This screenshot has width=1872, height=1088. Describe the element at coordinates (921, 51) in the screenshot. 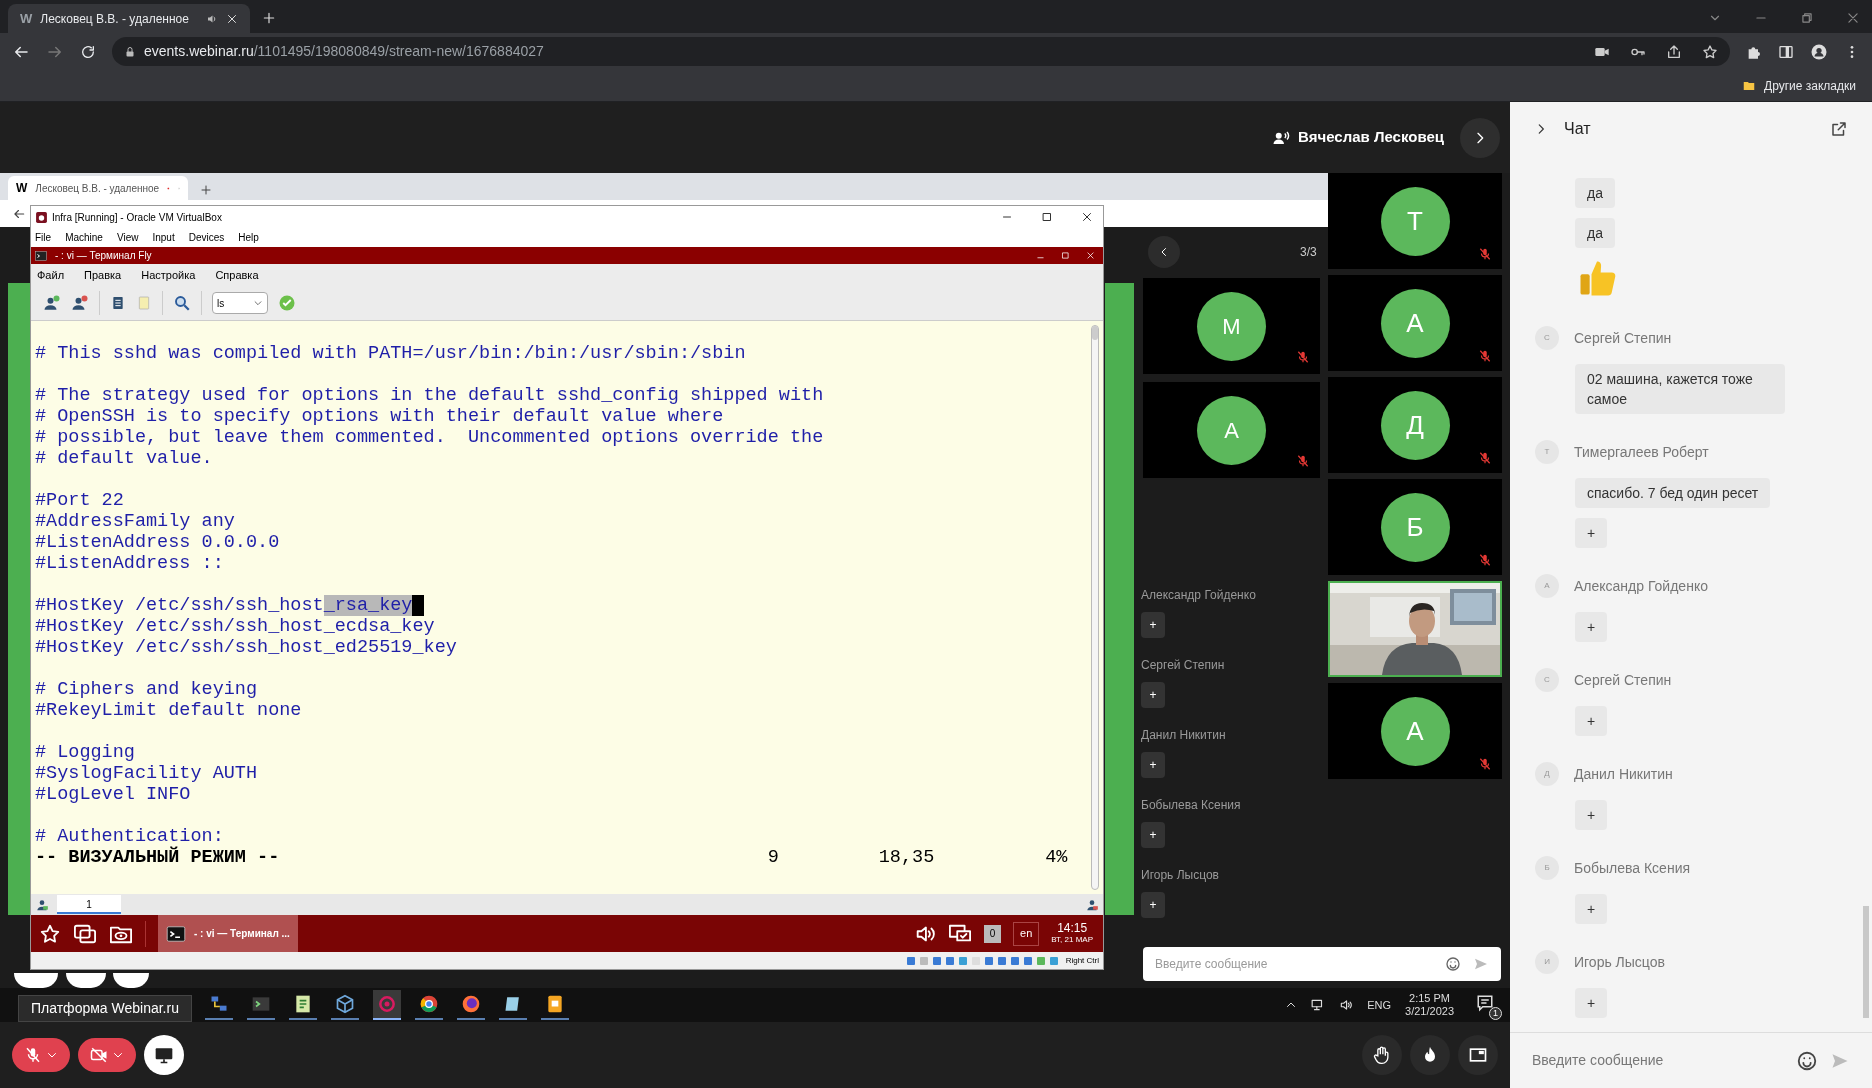

I see `address-bar: events.webinar.ru/1101495/198080849/stream-new/1676884027` at that location.